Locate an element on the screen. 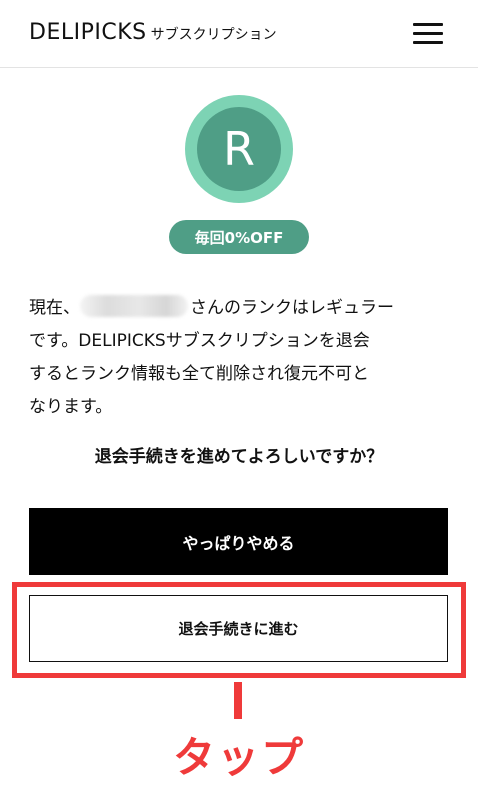 The height and width of the screenshot is (800, 478). discount-badge: 毎回0%OFF is located at coordinates (239, 237).